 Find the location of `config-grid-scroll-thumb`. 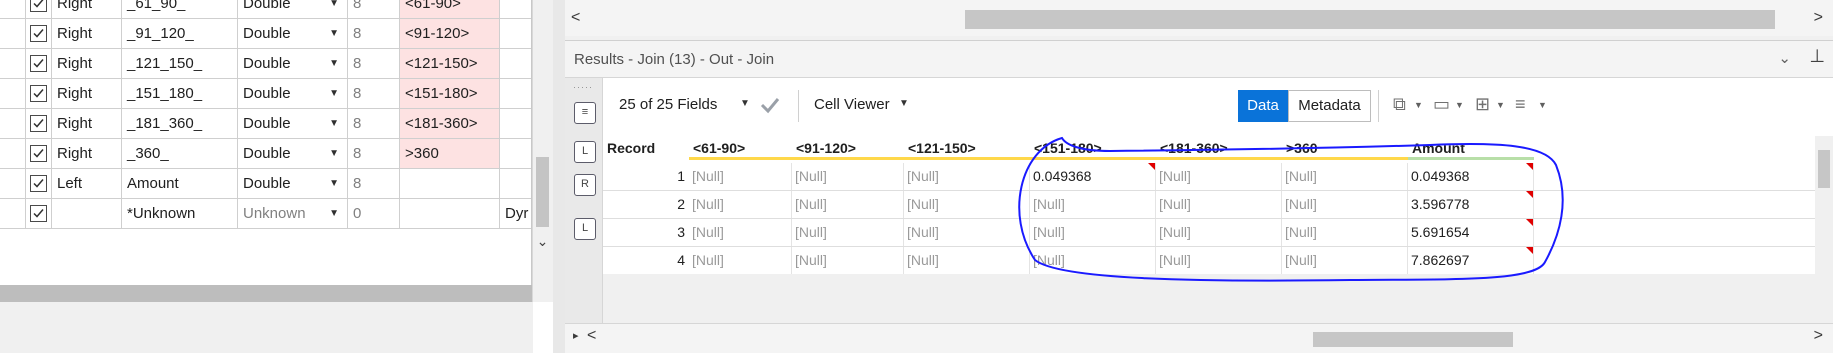

config-grid-scroll-thumb is located at coordinates (542, 192).